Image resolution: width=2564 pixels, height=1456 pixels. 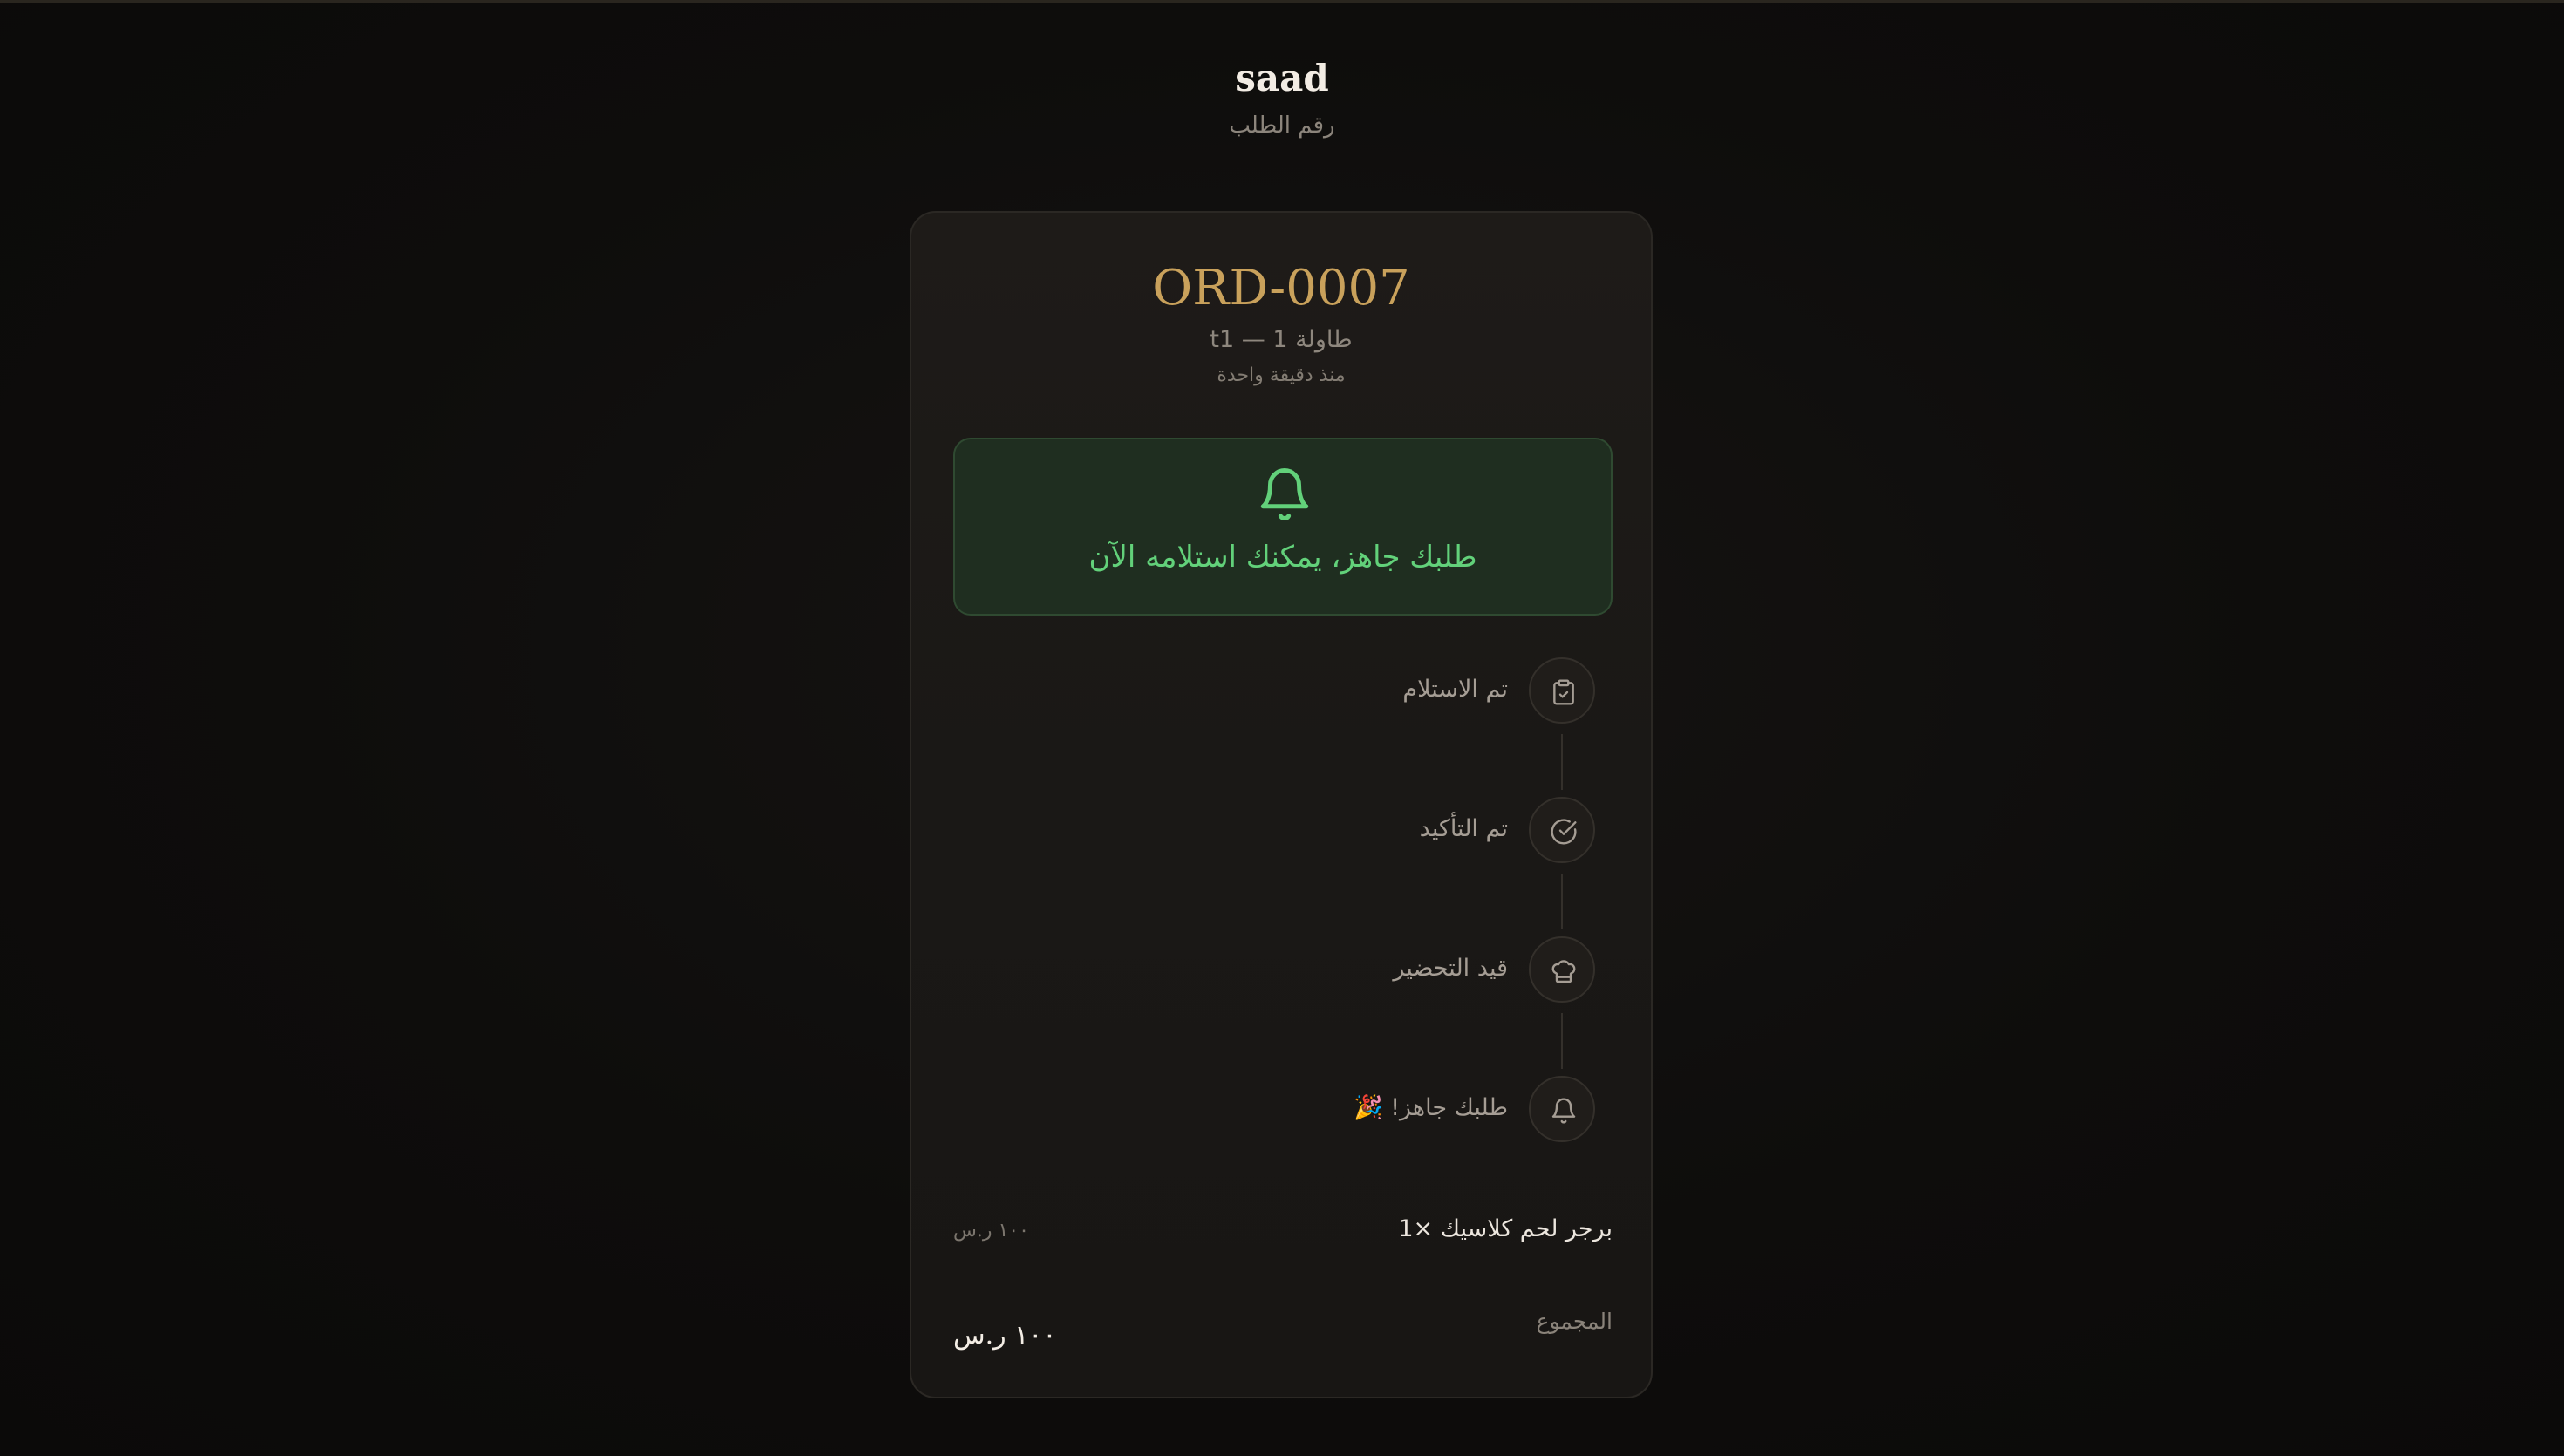 I want to click on check-circle-icon, so click(x=1564, y=832).